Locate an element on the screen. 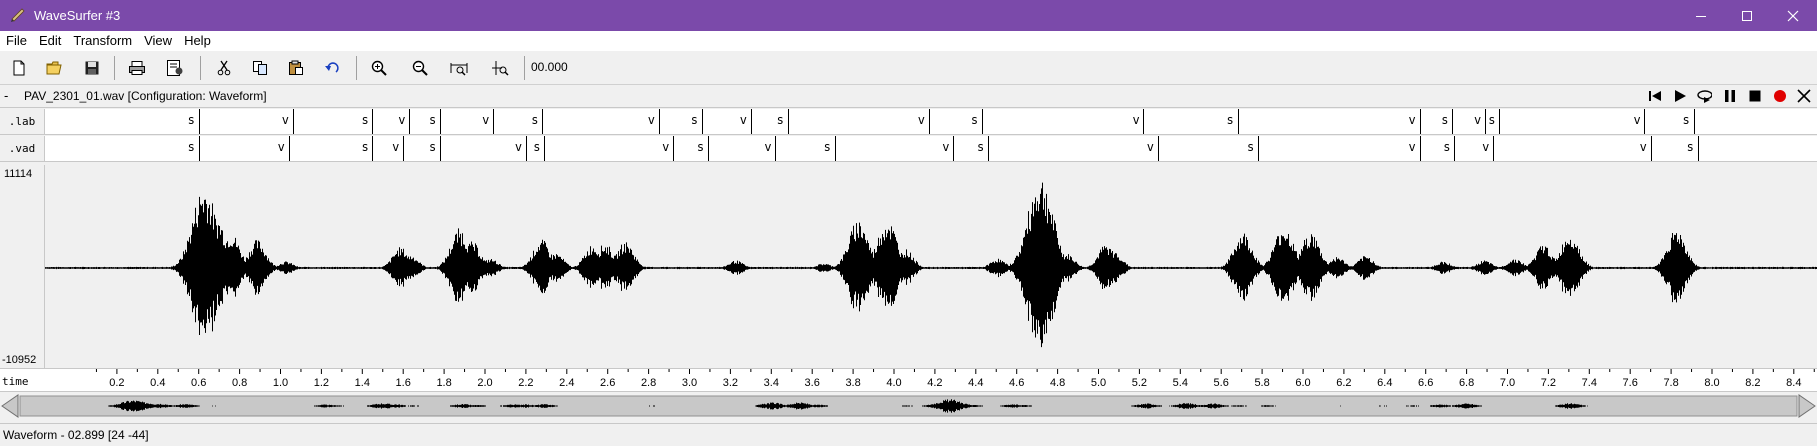 This screenshot has height=446, width=1817. properties-icon is located at coordinates (175, 68).